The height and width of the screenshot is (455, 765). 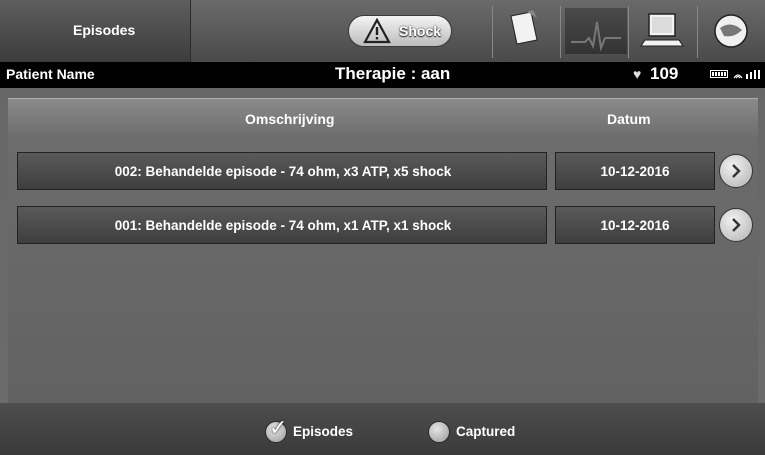 I want to click on settings-button, so click(x=731, y=31).